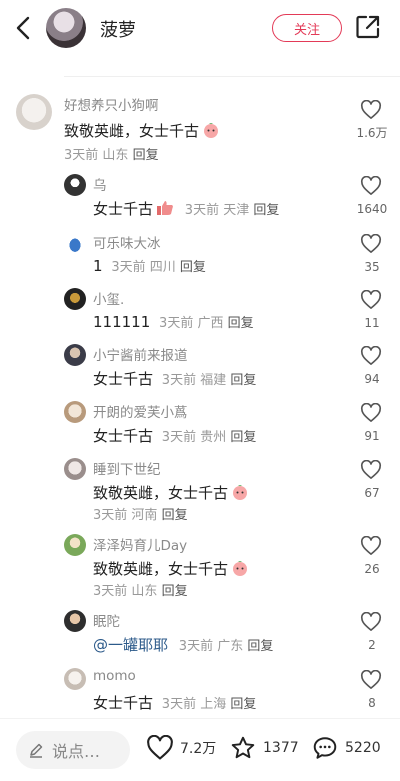 This screenshot has height=781, width=400. Describe the element at coordinates (140, 411) in the screenshot. I see `reply-username: 开朗的爱芙小蔿` at that location.